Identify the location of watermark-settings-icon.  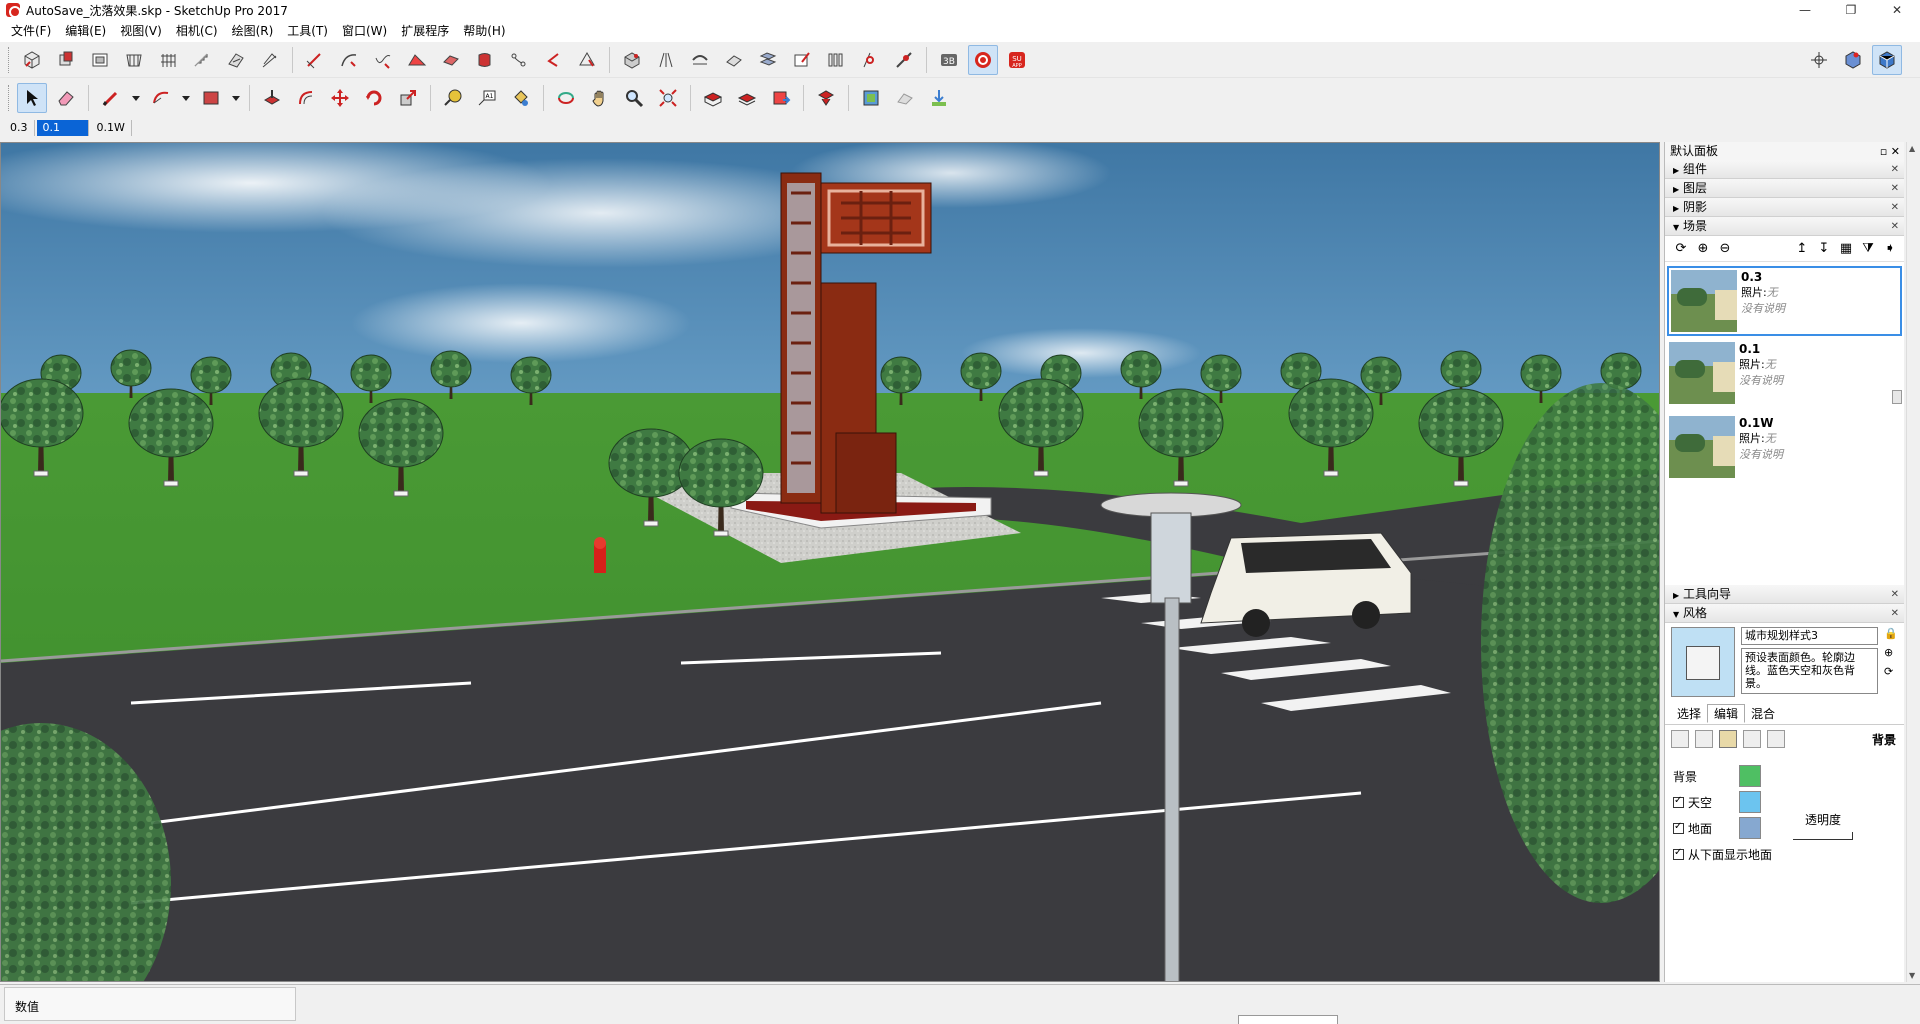
(1752, 739).